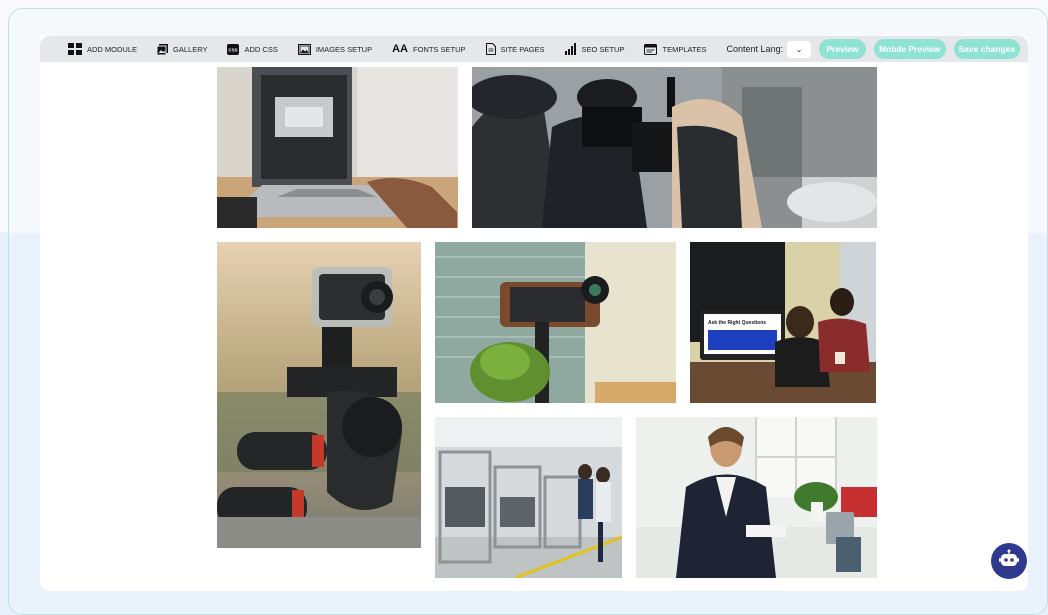  Describe the element at coordinates (163, 49) in the screenshot. I see `gallery-icon` at that location.